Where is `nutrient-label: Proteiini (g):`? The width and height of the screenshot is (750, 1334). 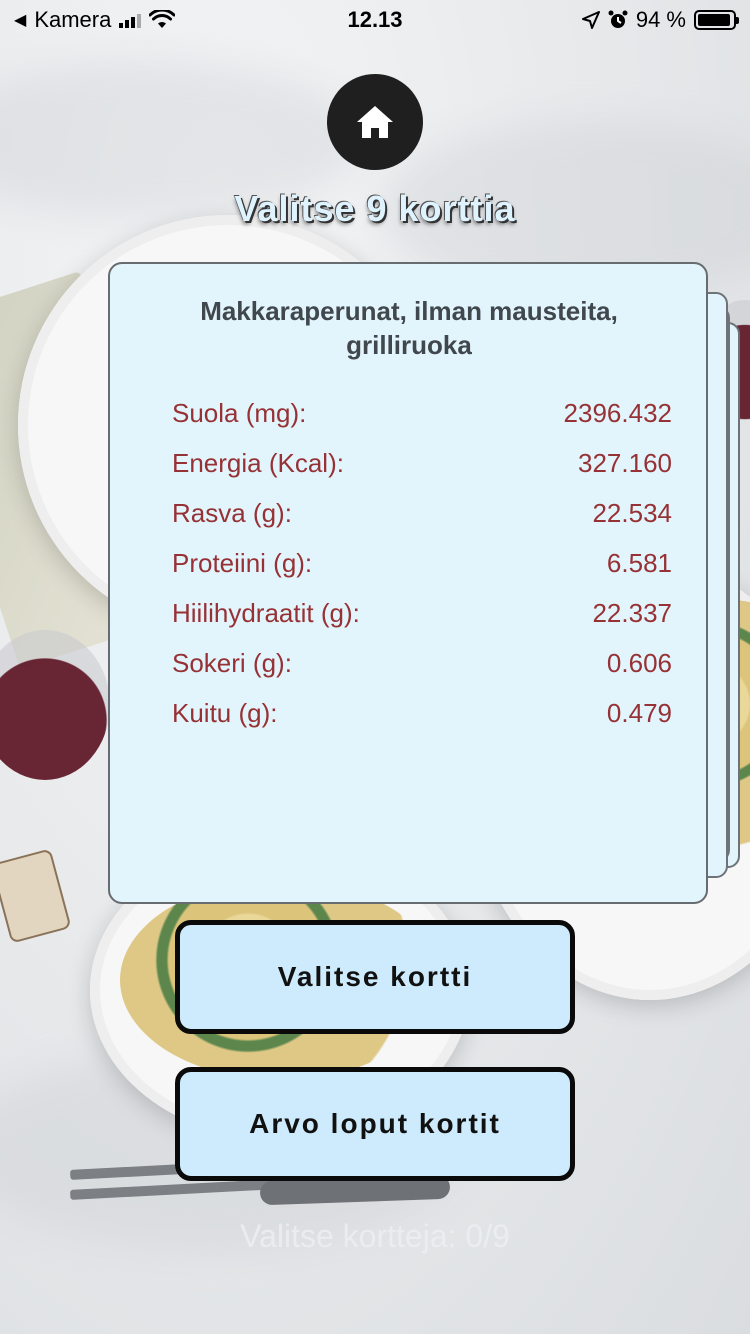 nutrient-label: Proteiini (g): is located at coordinates (242, 563).